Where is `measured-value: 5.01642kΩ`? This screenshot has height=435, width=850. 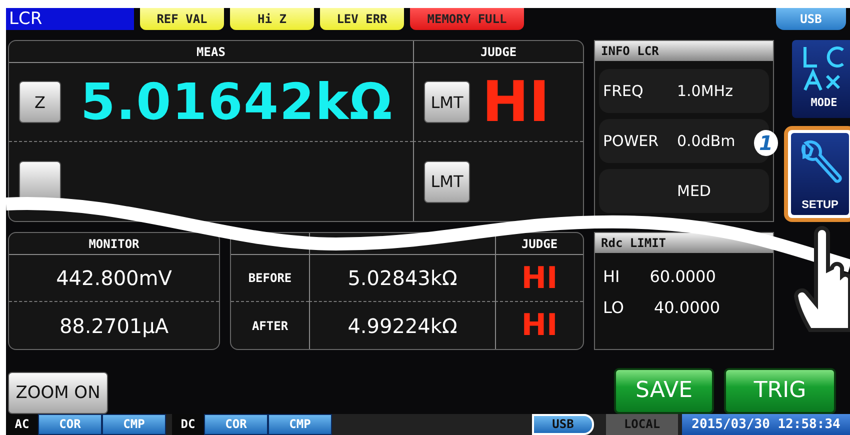
measured-value: 5.01642kΩ is located at coordinates (237, 102).